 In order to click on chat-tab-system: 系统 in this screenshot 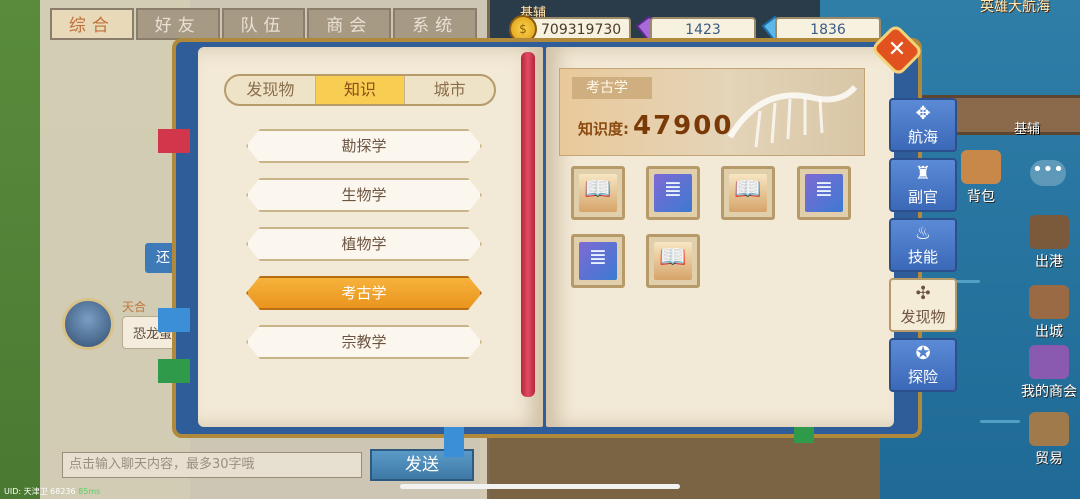, I will do `click(435, 24)`.